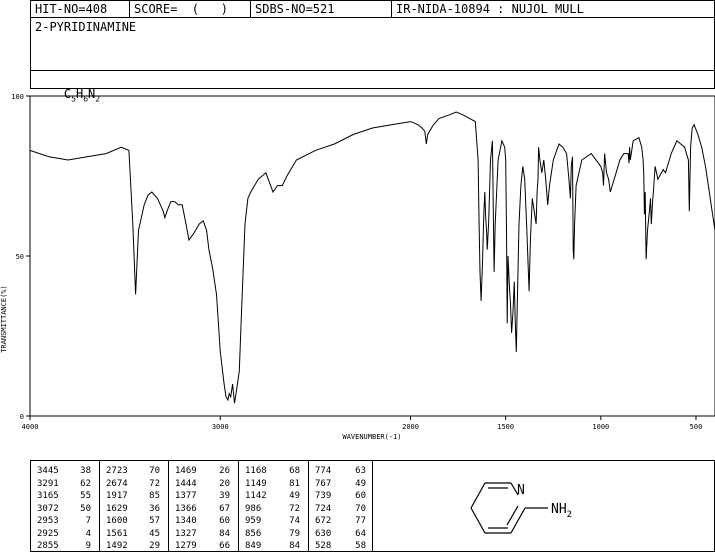 This screenshot has width=715, height=555. What do you see at coordinates (220, 427) in the screenshot?
I see `x-tick-label: 3000` at bounding box center [220, 427].